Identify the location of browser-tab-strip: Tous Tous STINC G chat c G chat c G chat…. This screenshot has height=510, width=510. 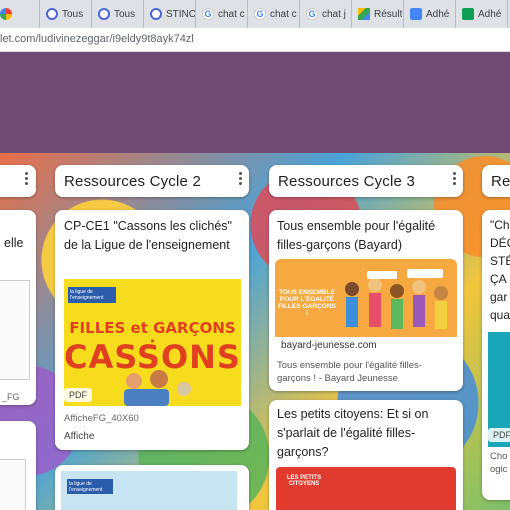
(255, 14).